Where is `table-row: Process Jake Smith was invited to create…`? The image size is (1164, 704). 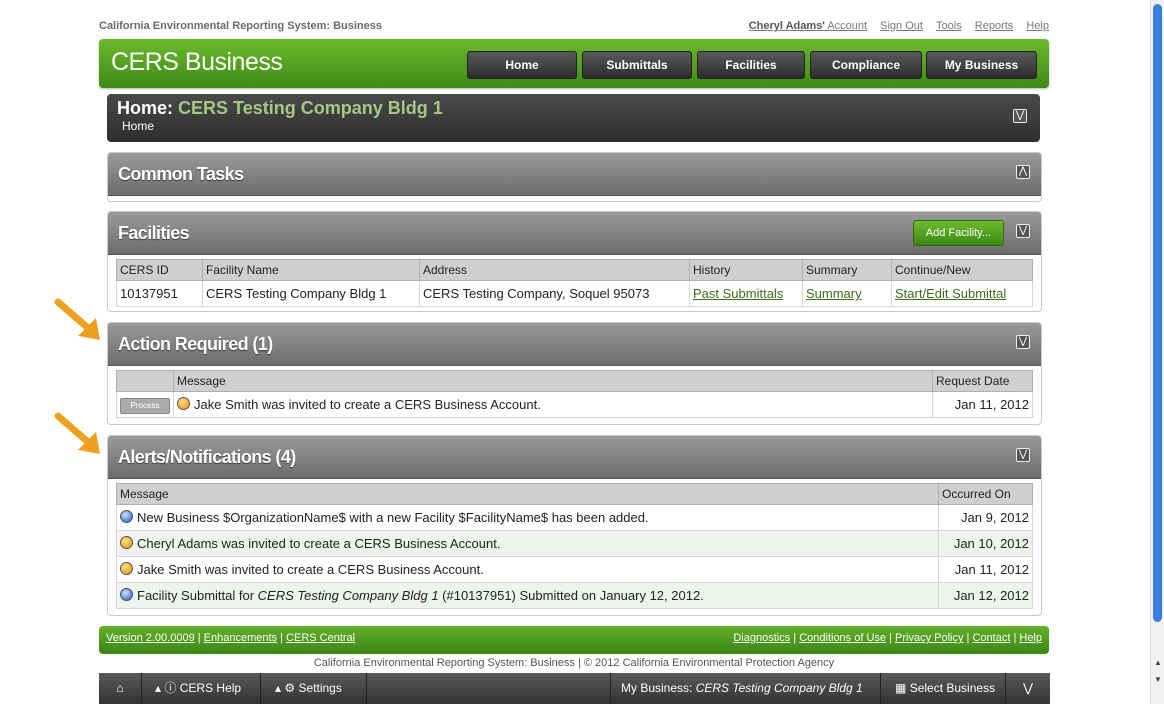
table-row: Process Jake Smith was invited to create… is located at coordinates (574, 404).